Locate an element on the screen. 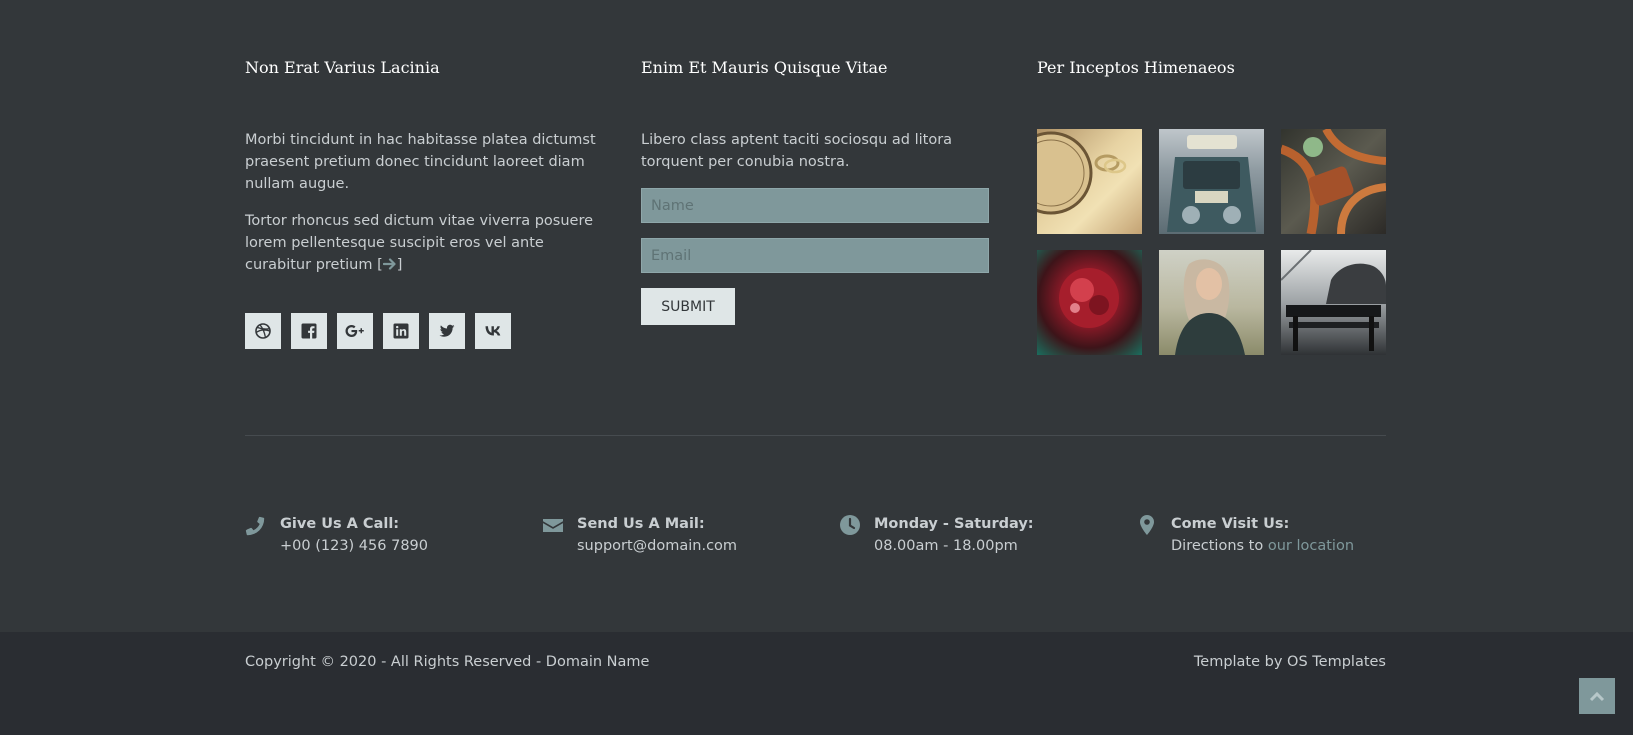  map-marker-icon is located at coordinates (1147, 525).